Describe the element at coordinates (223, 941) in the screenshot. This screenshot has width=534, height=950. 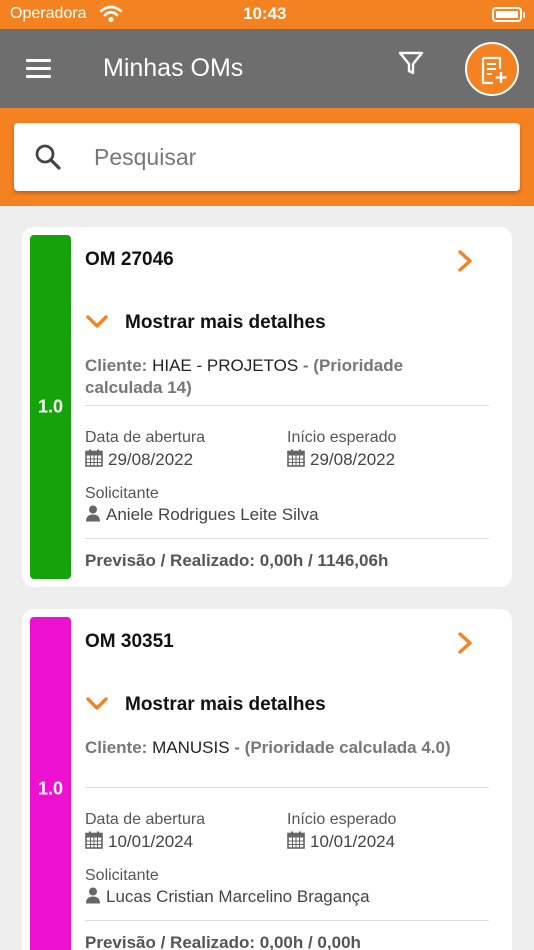
I see `forecast-realized: Previsão / Realizado: 0,00h / 0,00h` at that location.